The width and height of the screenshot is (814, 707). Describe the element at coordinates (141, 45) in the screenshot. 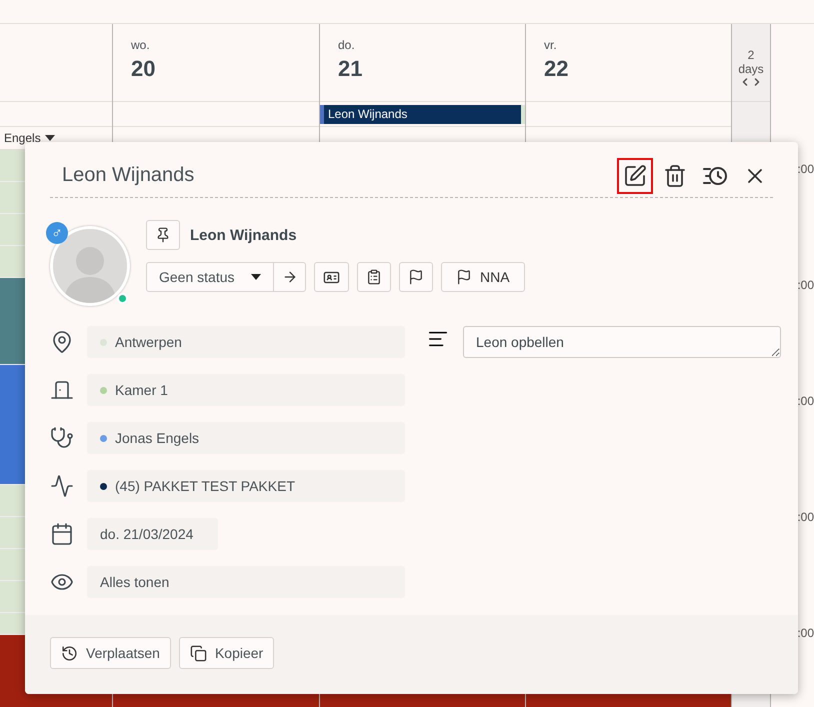

I see `weekday-label: wo.` at that location.